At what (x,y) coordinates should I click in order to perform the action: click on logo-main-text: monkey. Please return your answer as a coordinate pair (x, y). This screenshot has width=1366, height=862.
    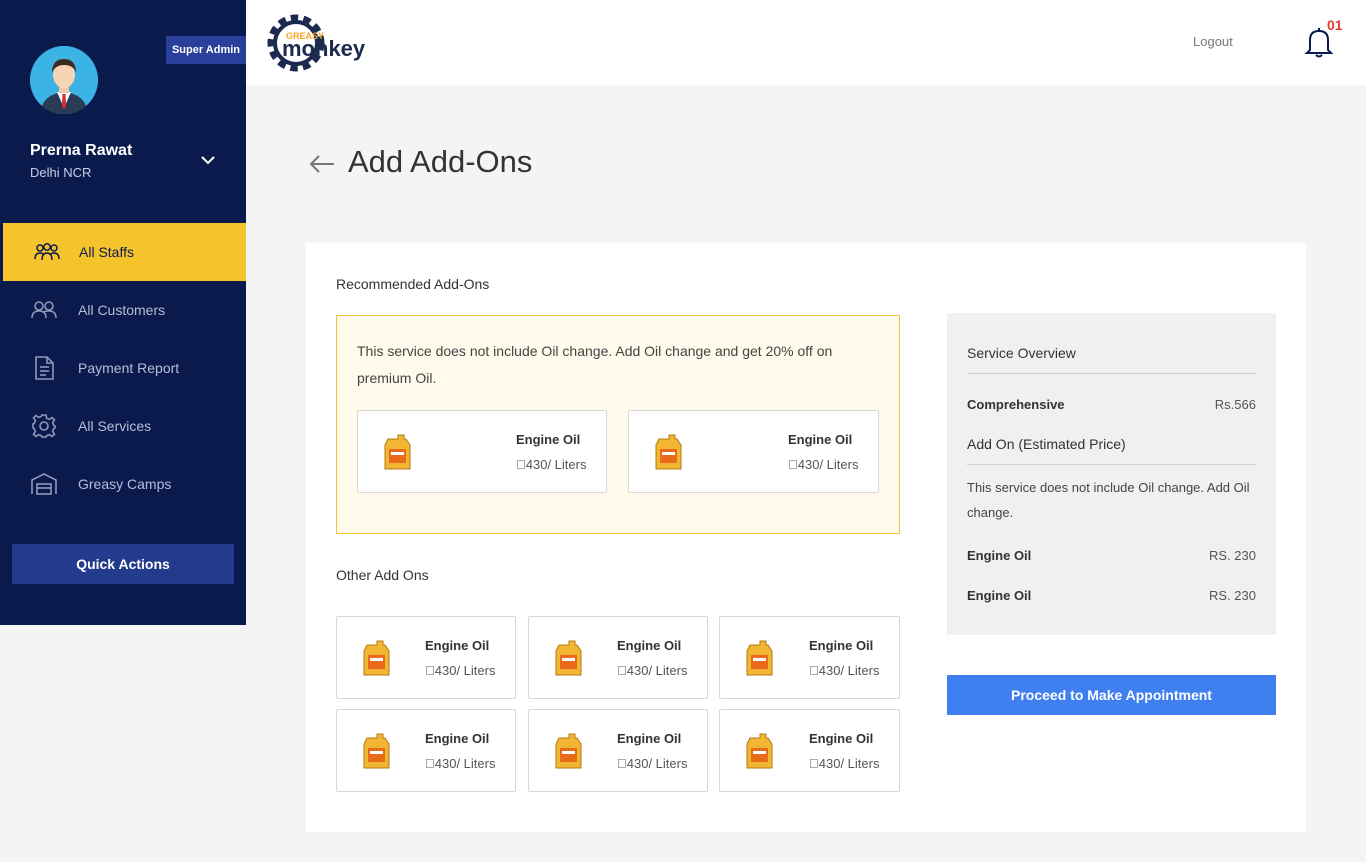
    Looking at the image, I should click on (324, 48).